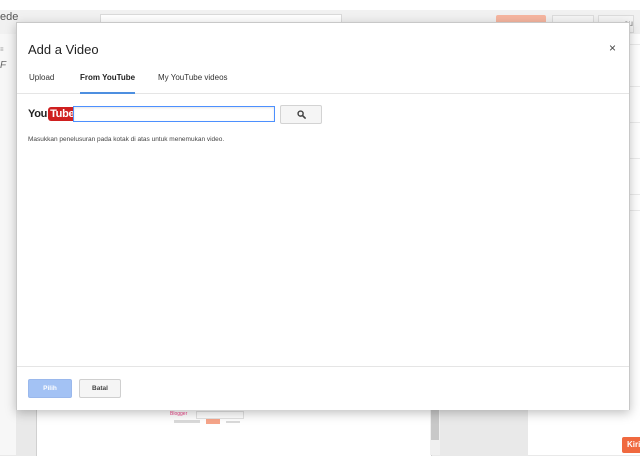 This screenshot has width=640, height=456. Describe the element at coordinates (108, 77) in the screenshot. I see `tab-from-youtube-label: From YouTube` at that location.